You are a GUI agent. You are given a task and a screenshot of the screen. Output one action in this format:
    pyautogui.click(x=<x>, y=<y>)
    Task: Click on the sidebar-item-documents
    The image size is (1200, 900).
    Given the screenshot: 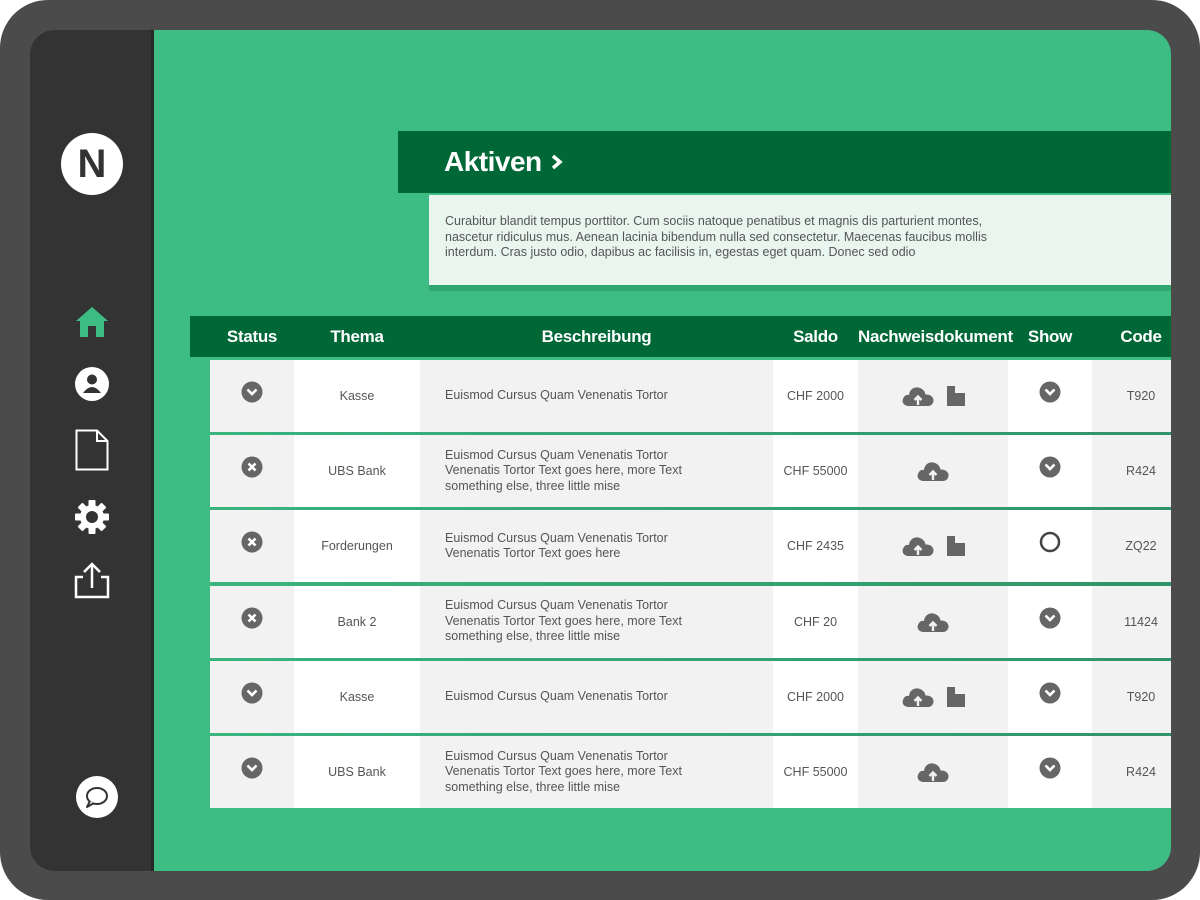 What is the action you would take?
    pyautogui.click(x=92, y=450)
    